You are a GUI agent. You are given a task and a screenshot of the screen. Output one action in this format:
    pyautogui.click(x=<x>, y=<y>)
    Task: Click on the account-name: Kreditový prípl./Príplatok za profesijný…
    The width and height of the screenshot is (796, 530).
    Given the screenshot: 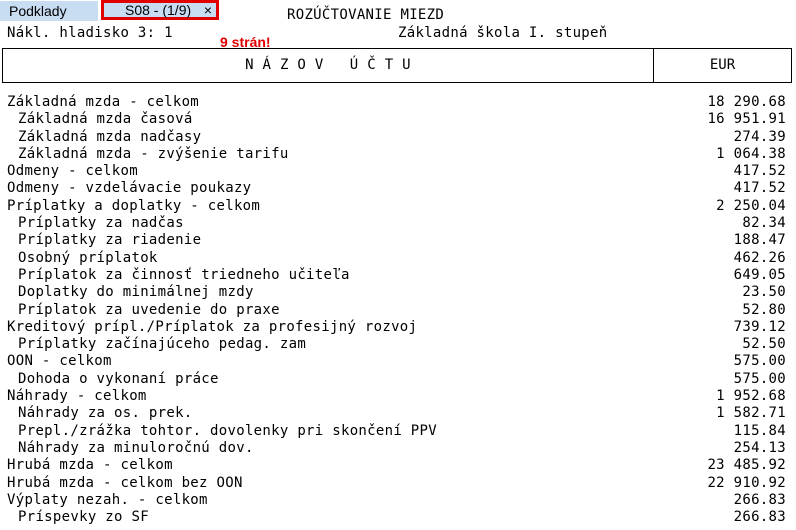 What is the action you would take?
    pyautogui.click(x=212, y=326)
    